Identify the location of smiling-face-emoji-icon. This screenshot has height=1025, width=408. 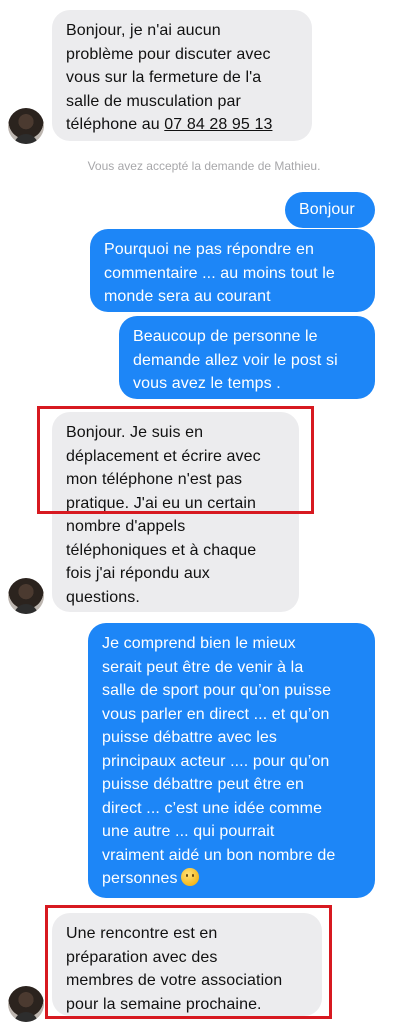
(189, 877).